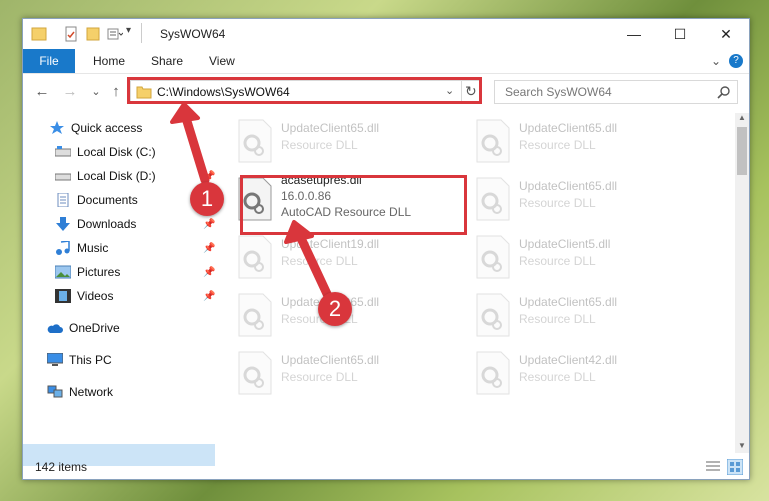 The image size is (769, 501). What do you see at coordinates (63, 296) in the screenshot?
I see `film-icon` at bounding box center [63, 296].